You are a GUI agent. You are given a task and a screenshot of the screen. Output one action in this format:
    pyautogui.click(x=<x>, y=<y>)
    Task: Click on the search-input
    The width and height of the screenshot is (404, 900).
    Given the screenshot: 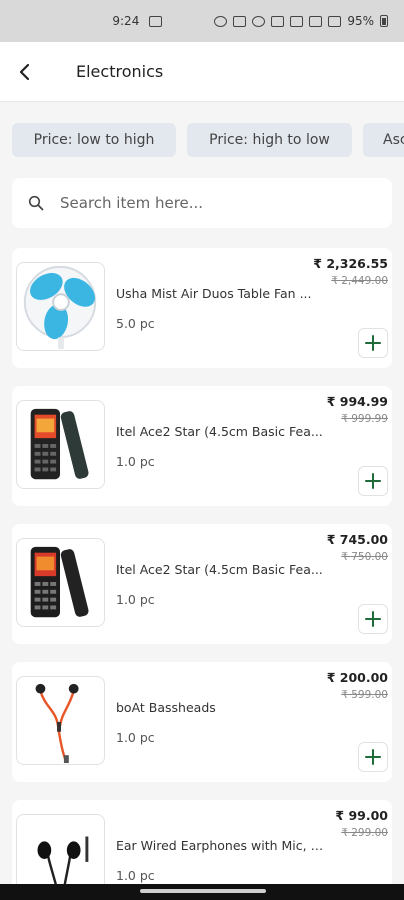 What is the action you would take?
    pyautogui.click(x=210, y=203)
    